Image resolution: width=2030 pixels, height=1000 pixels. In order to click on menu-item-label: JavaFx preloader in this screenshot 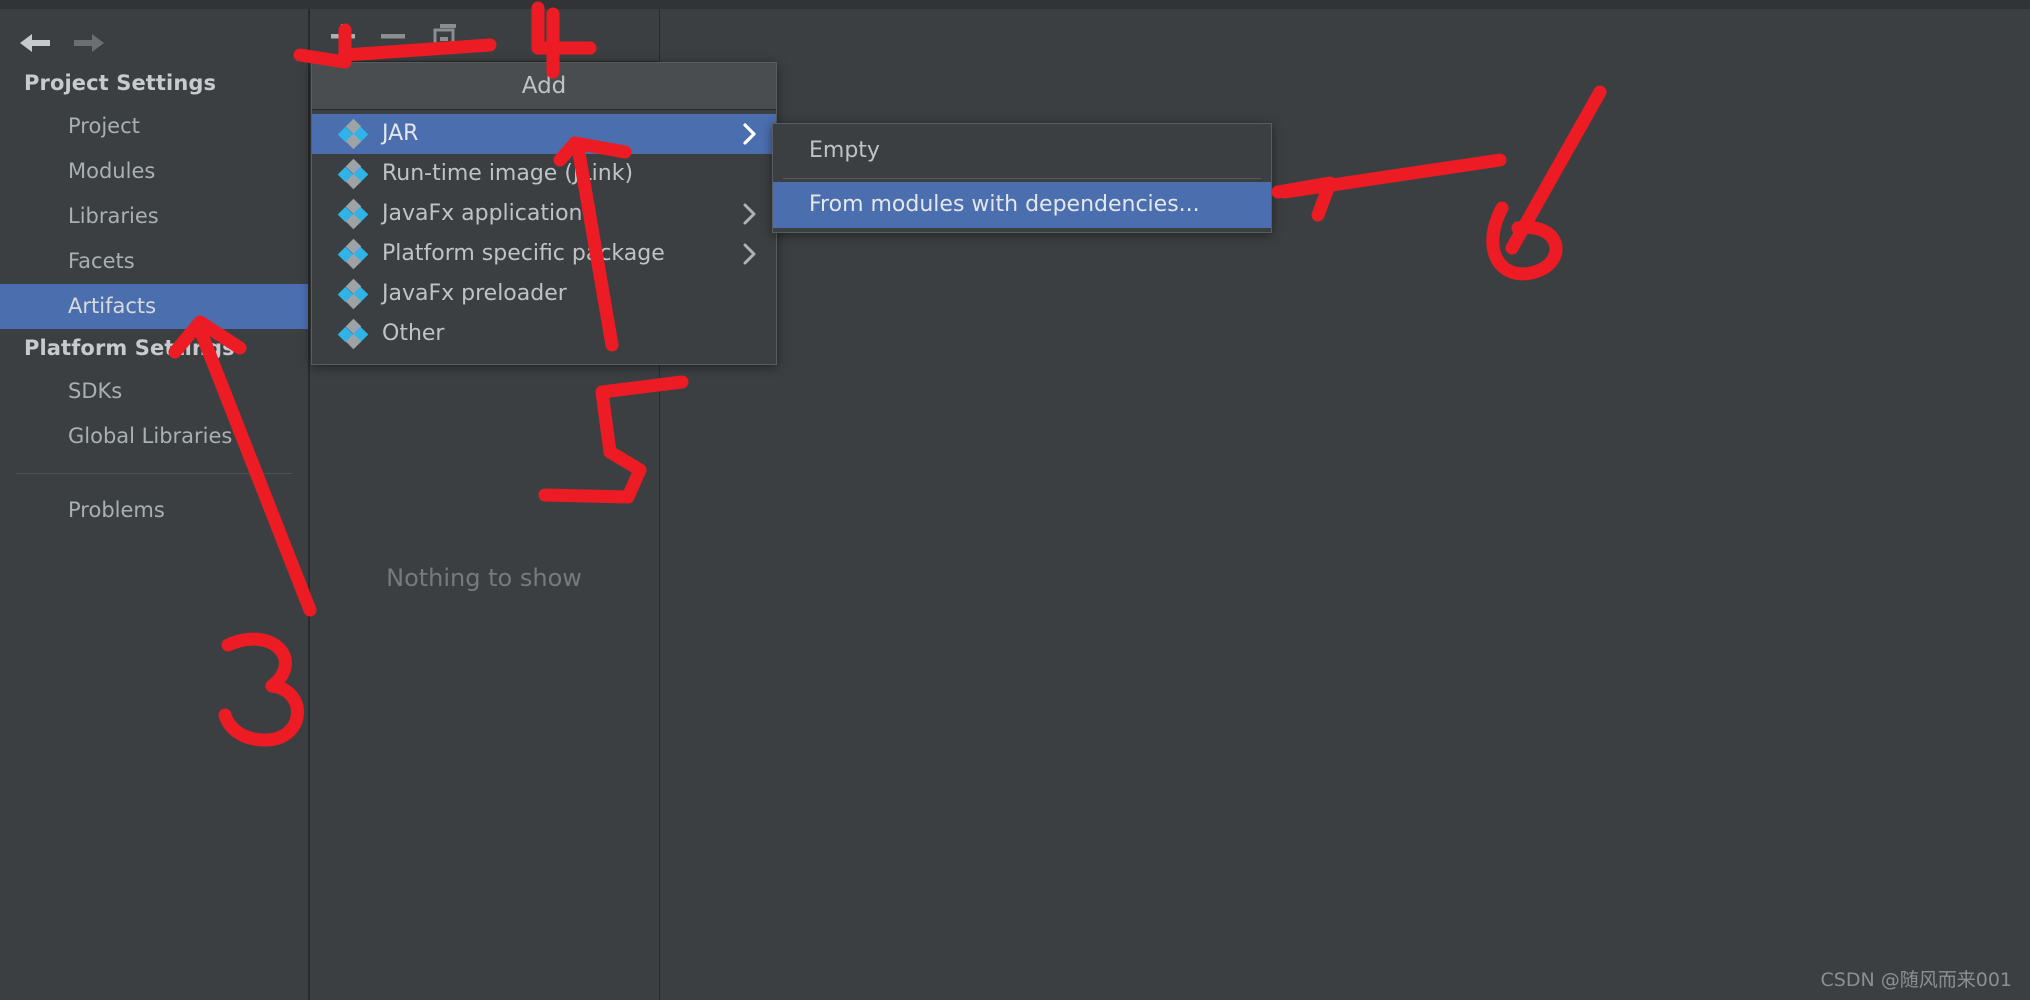, I will do `click(474, 293)`.